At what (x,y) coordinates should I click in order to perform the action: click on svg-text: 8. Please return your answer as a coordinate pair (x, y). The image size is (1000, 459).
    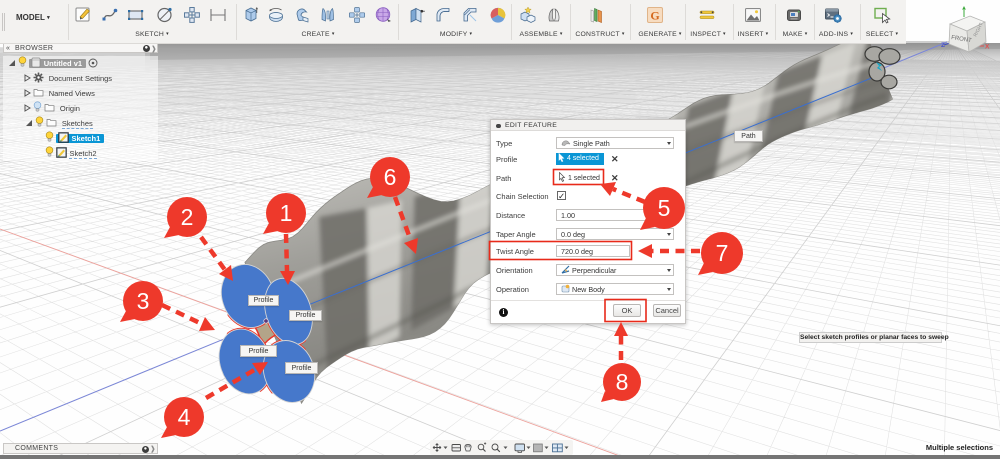
    Looking at the image, I should click on (622, 382).